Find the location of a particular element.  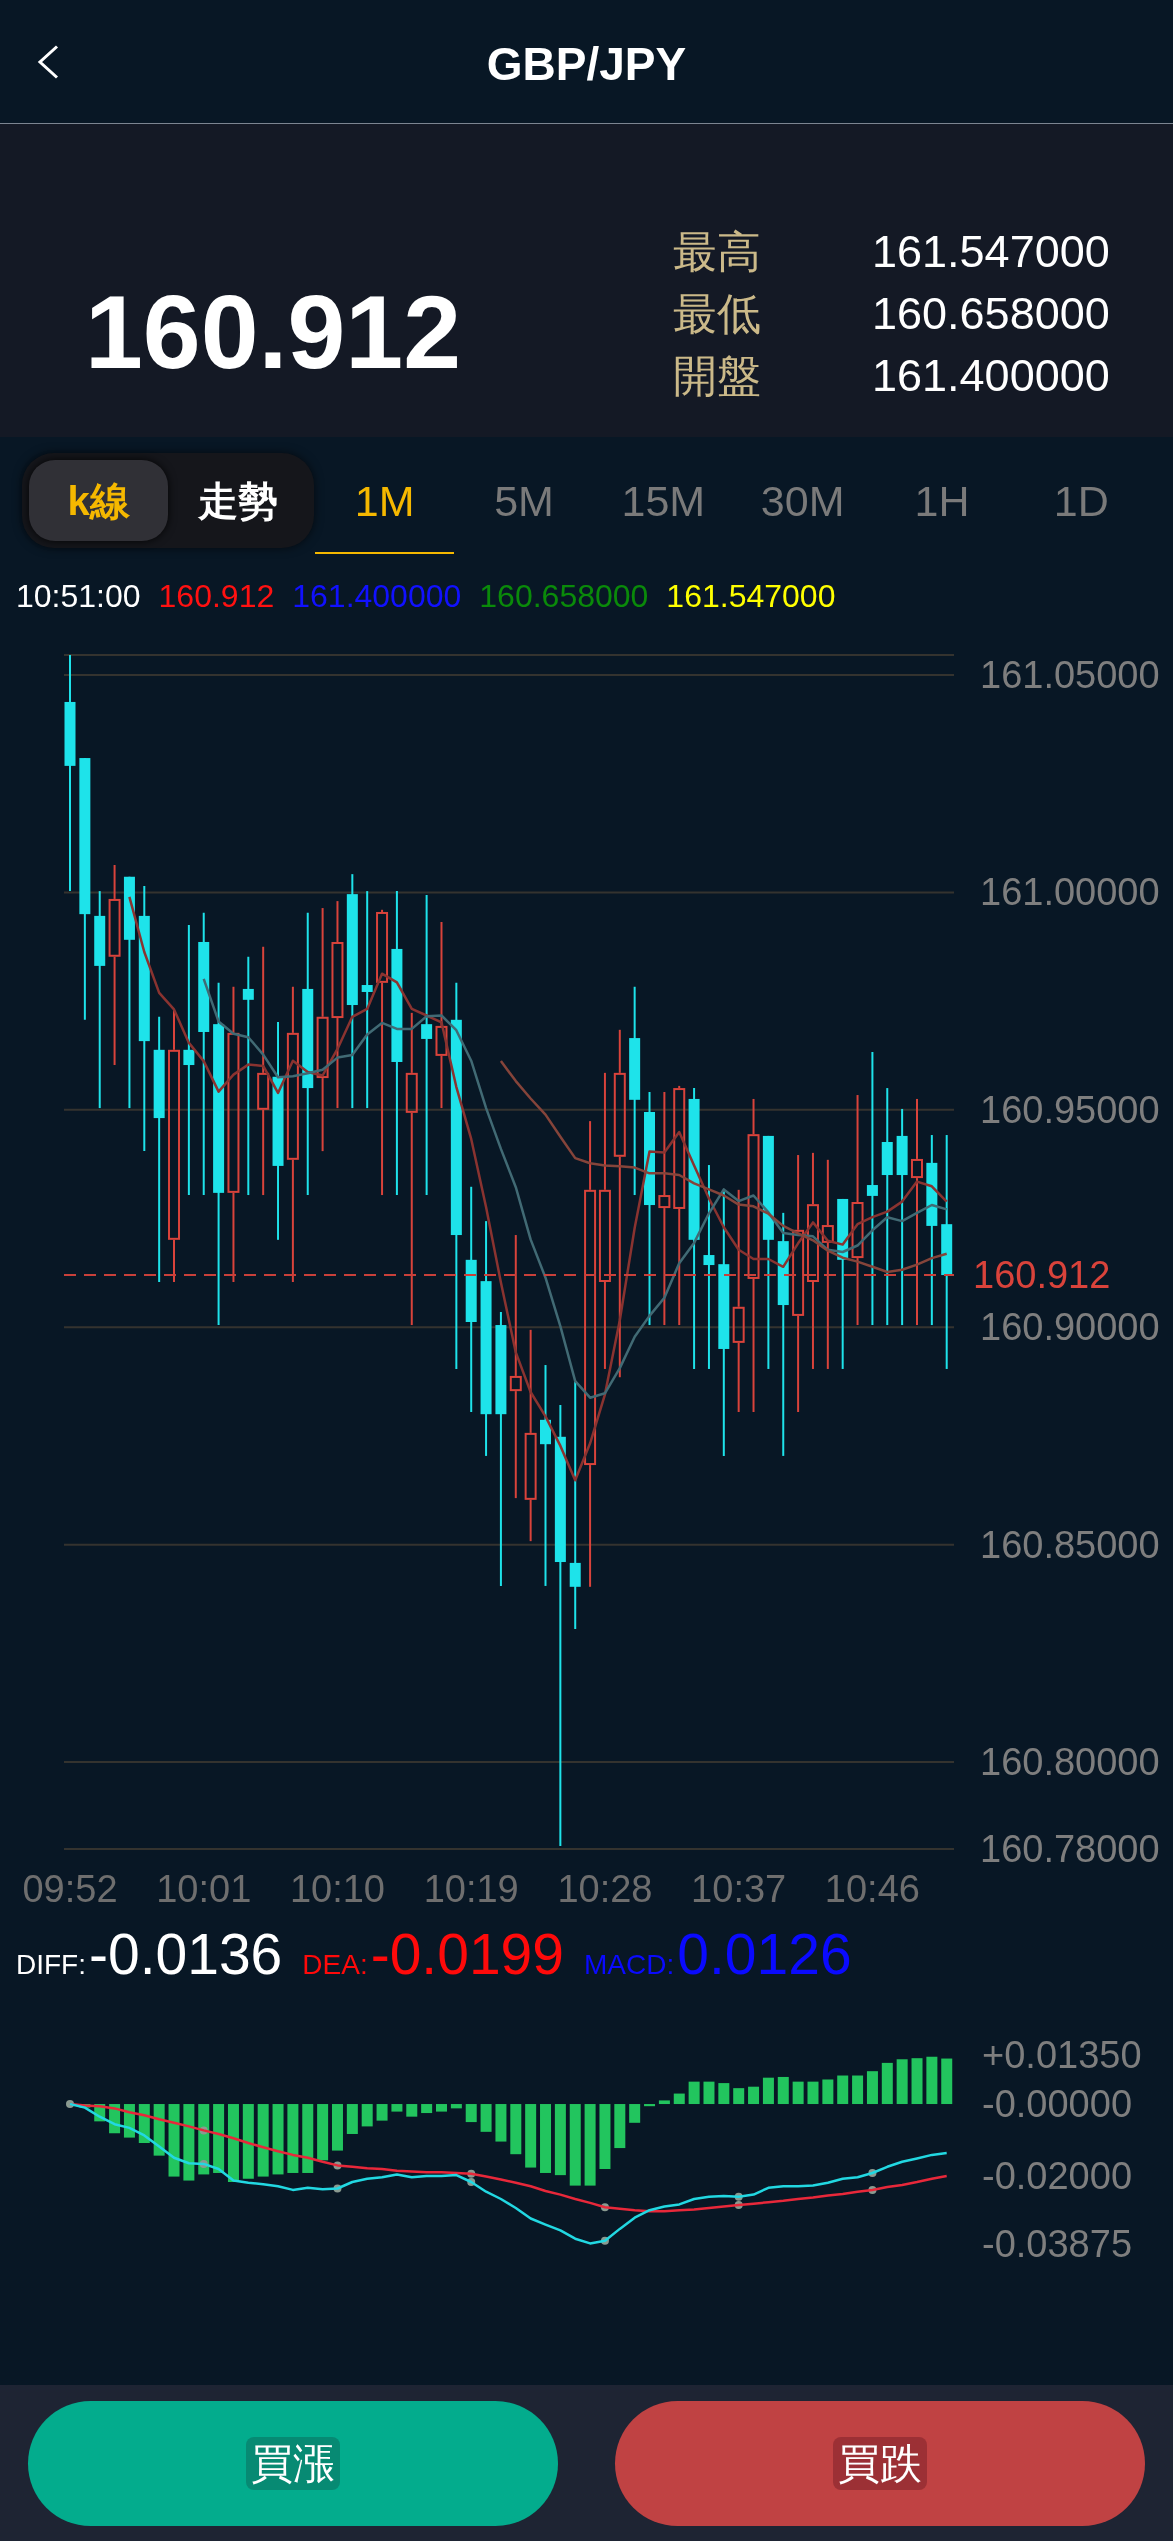

interval-tab: 1H is located at coordinates (942, 499).